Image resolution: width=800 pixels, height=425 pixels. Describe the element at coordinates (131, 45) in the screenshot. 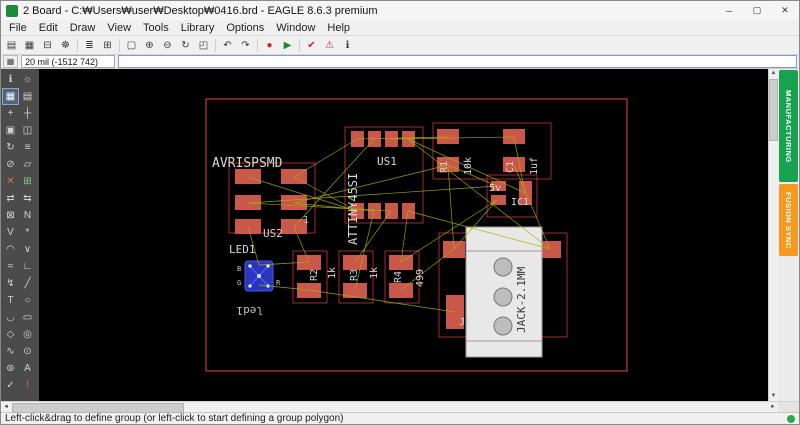

I see `zoom-fit-icon: ▢` at that location.